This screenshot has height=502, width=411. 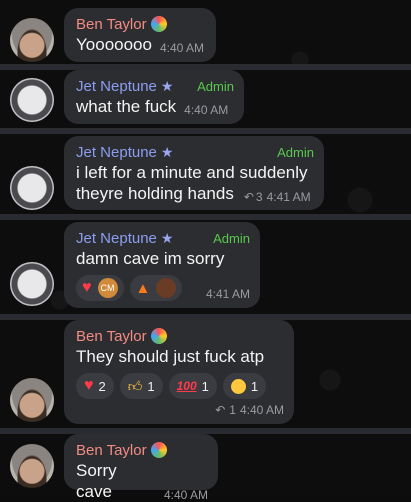 I want to click on reaction-heart: ♥ CM, so click(x=100, y=288).